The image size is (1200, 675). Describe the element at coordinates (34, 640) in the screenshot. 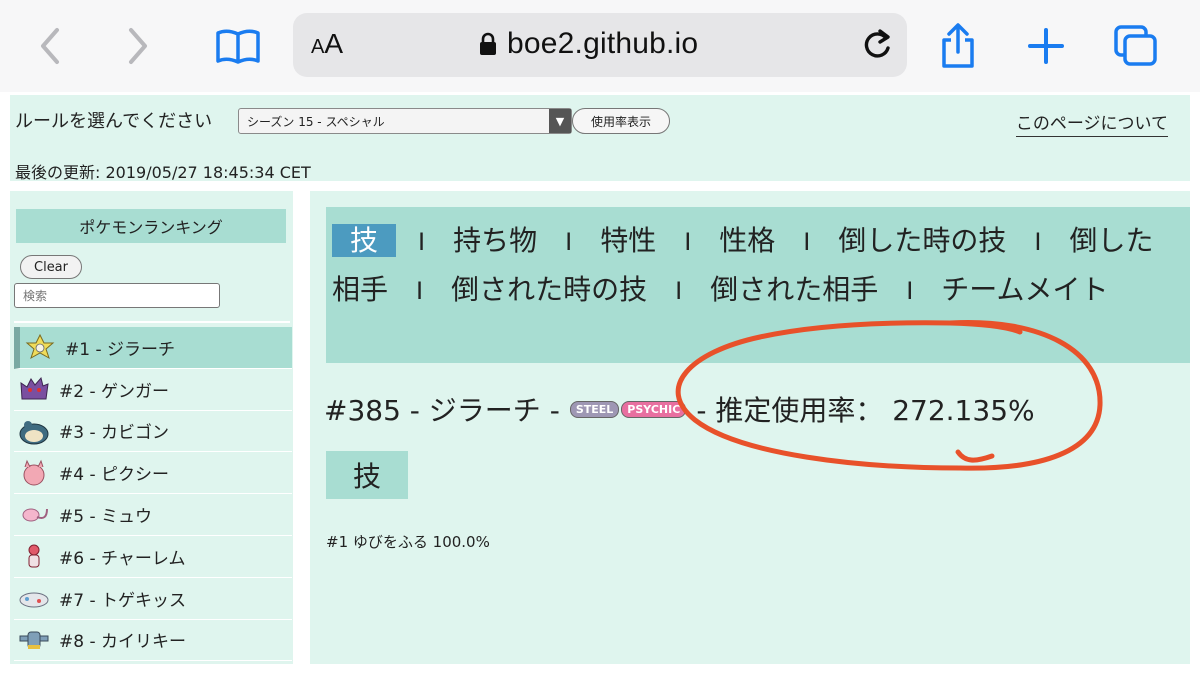

I see `machamp-sprite-icon` at that location.